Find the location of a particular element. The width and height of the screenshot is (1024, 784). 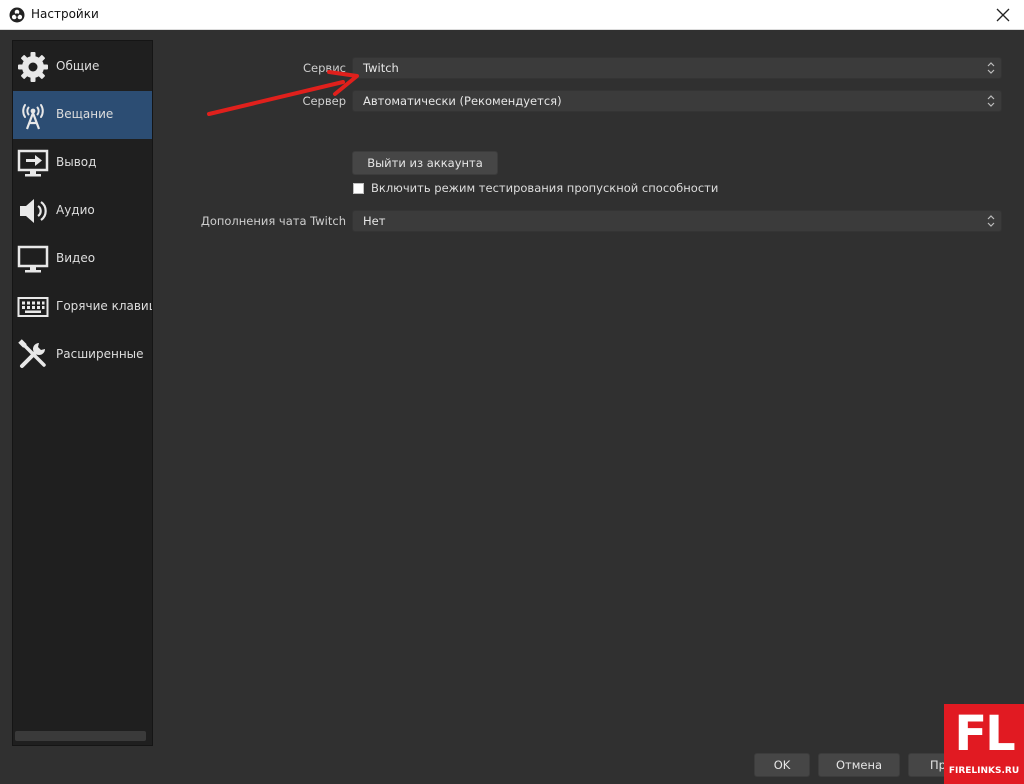

chat-addons-select: Нет is located at coordinates (677, 221).